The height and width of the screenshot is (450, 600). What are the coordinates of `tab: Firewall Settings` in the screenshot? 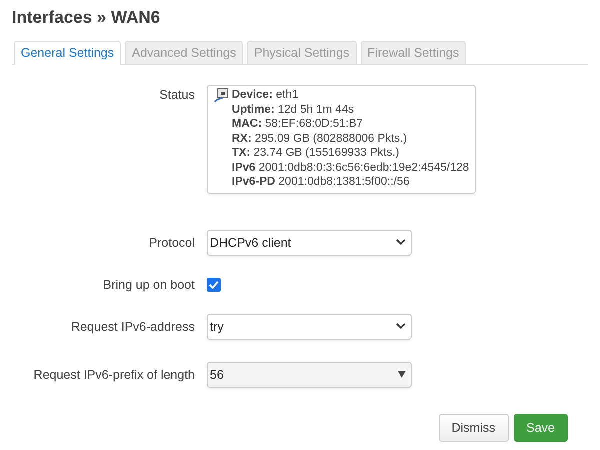 It's located at (413, 52).